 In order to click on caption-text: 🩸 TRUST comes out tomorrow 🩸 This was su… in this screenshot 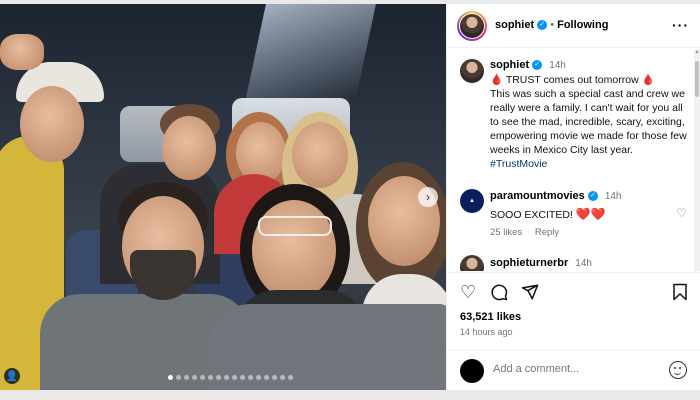, I will do `click(589, 122)`.